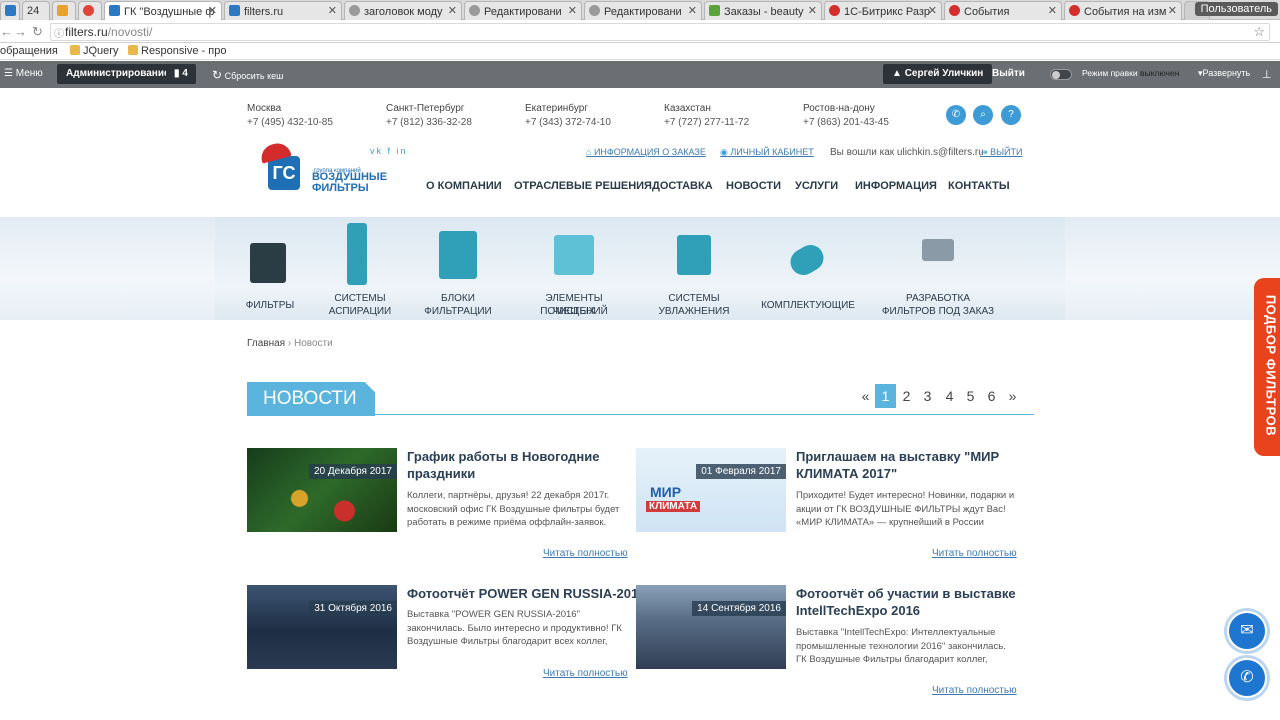  Describe the element at coordinates (23, 73) in the screenshot. I see `admin-menu-button: ☰ Меню` at that location.